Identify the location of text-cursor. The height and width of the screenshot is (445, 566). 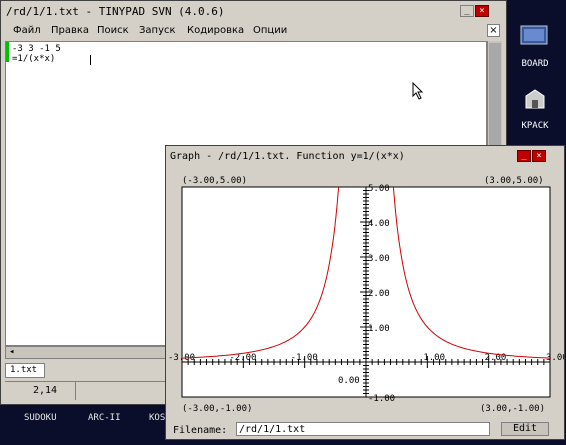
(90, 60).